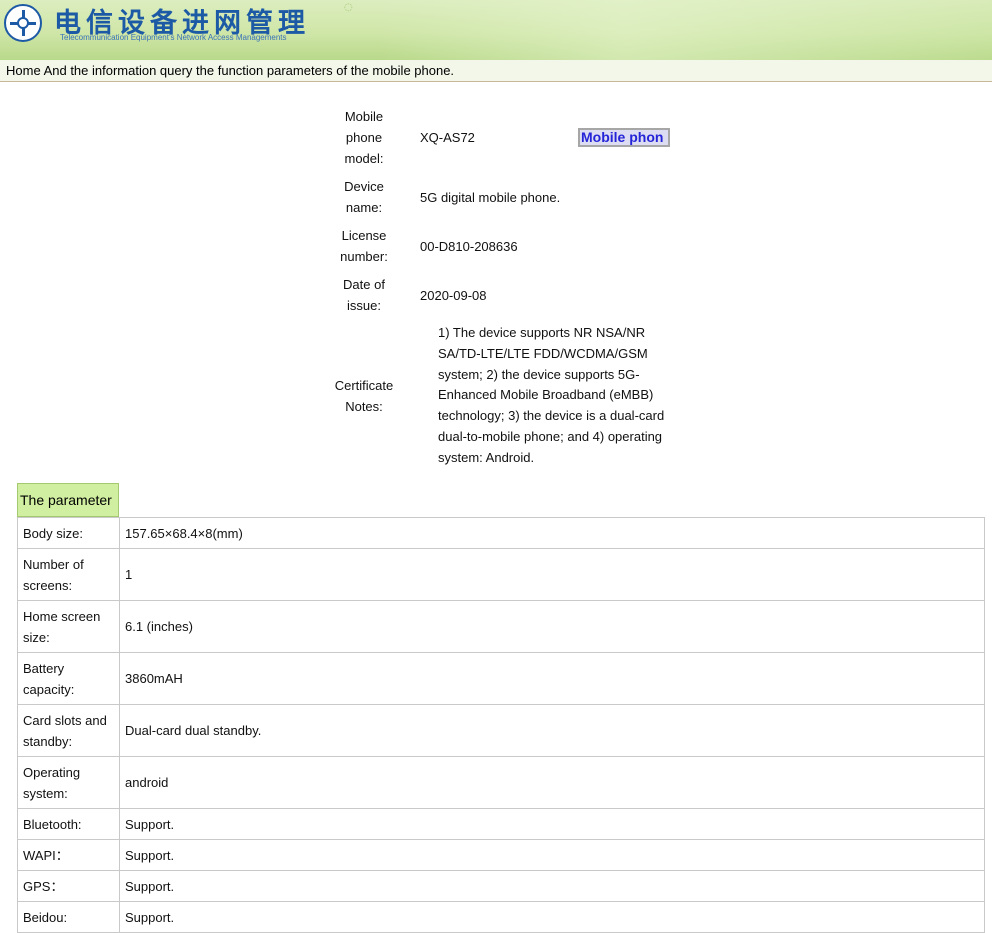 This screenshot has height=933, width=992. What do you see at coordinates (490, 197) in the screenshot?
I see `device-name-value: 5G digital mobile phone.` at bounding box center [490, 197].